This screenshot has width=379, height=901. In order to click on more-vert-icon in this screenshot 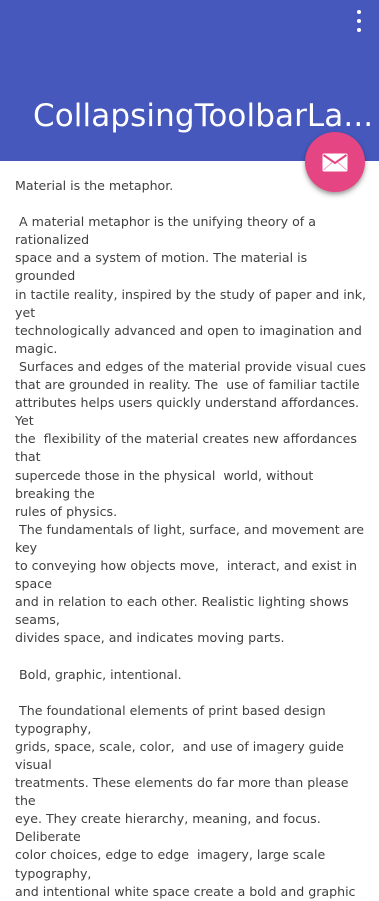, I will do `click(359, 21)`.